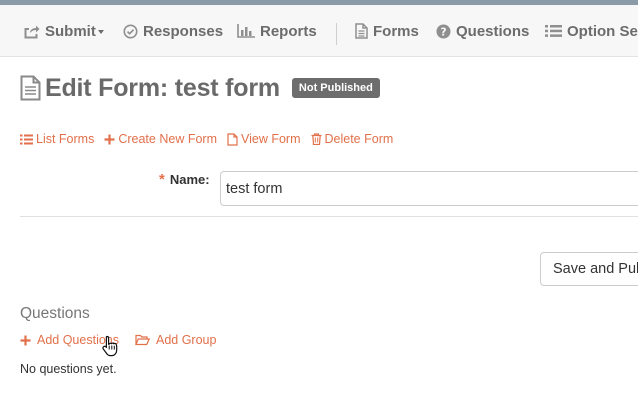 This screenshot has width=638, height=417. I want to click on nav-option-sets-label: Option Set, so click(602, 31).